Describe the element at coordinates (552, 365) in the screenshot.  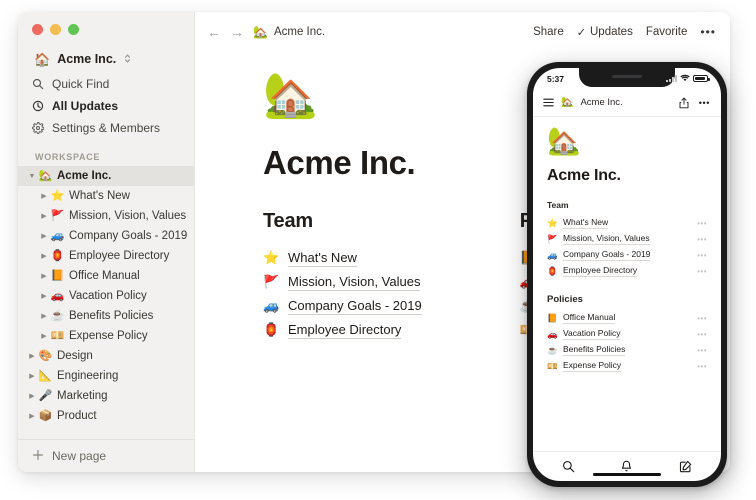
I see `page-emoji-icon: 💴` at that location.